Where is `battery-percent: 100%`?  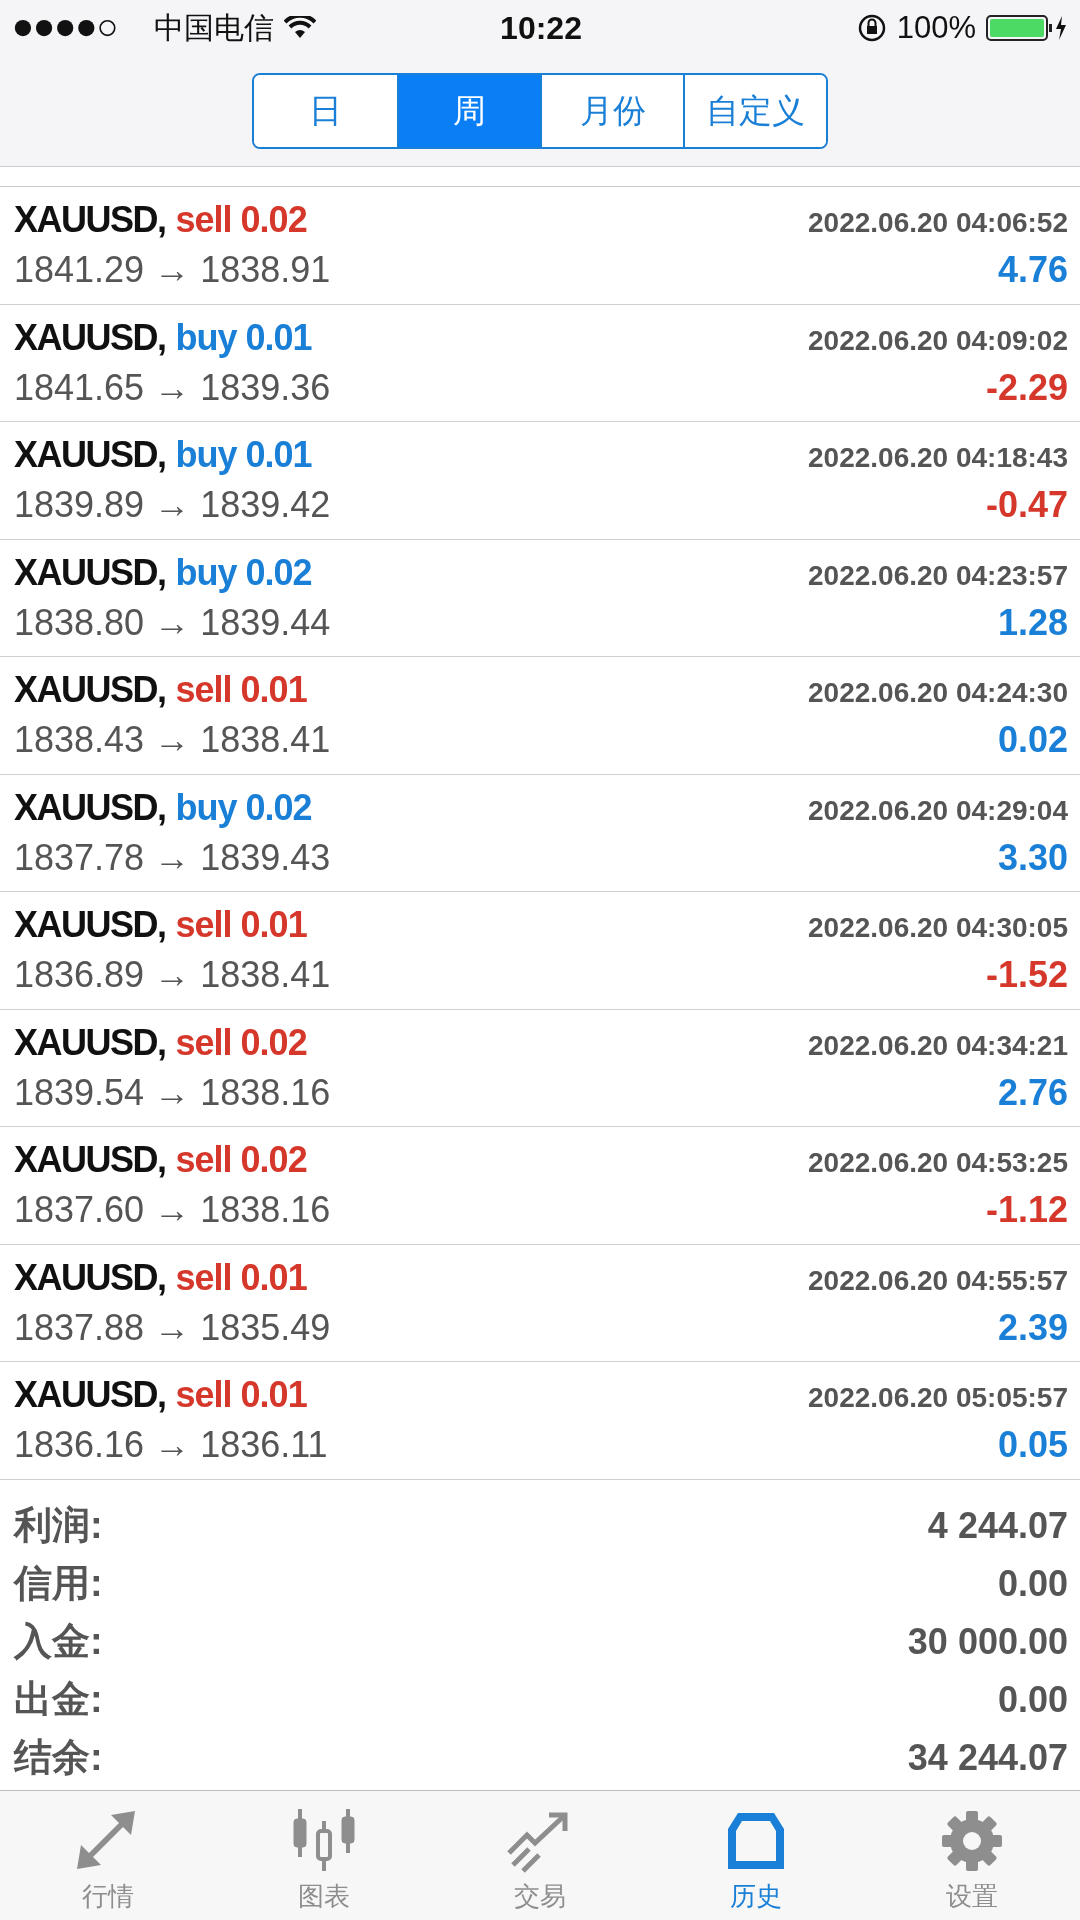
battery-percent: 100% is located at coordinates (936, 28).